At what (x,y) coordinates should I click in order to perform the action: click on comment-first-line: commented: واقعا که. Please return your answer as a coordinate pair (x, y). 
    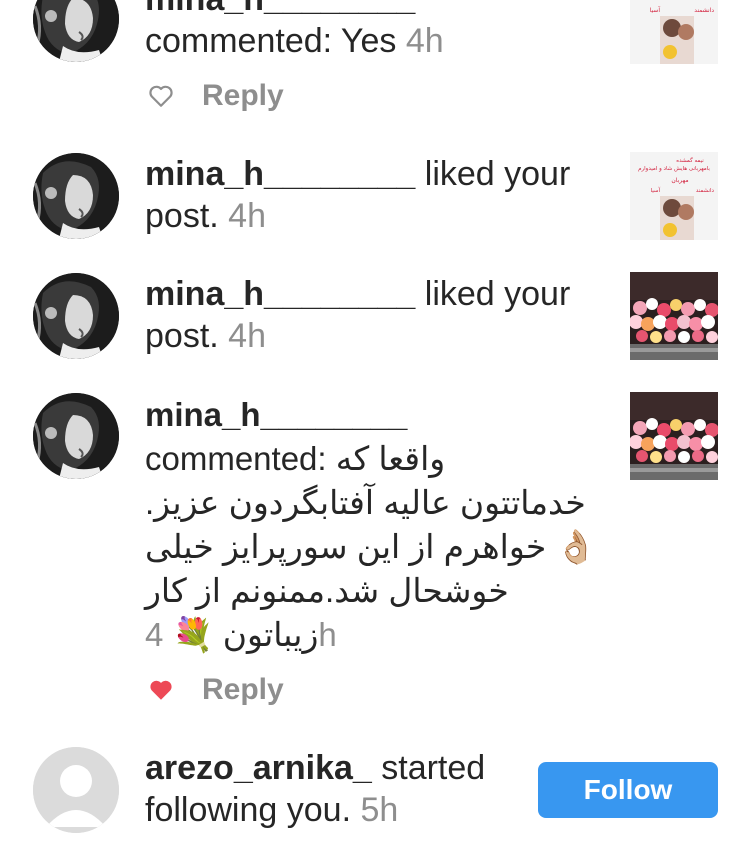
    Looking at the image, I should click on (375, 459).